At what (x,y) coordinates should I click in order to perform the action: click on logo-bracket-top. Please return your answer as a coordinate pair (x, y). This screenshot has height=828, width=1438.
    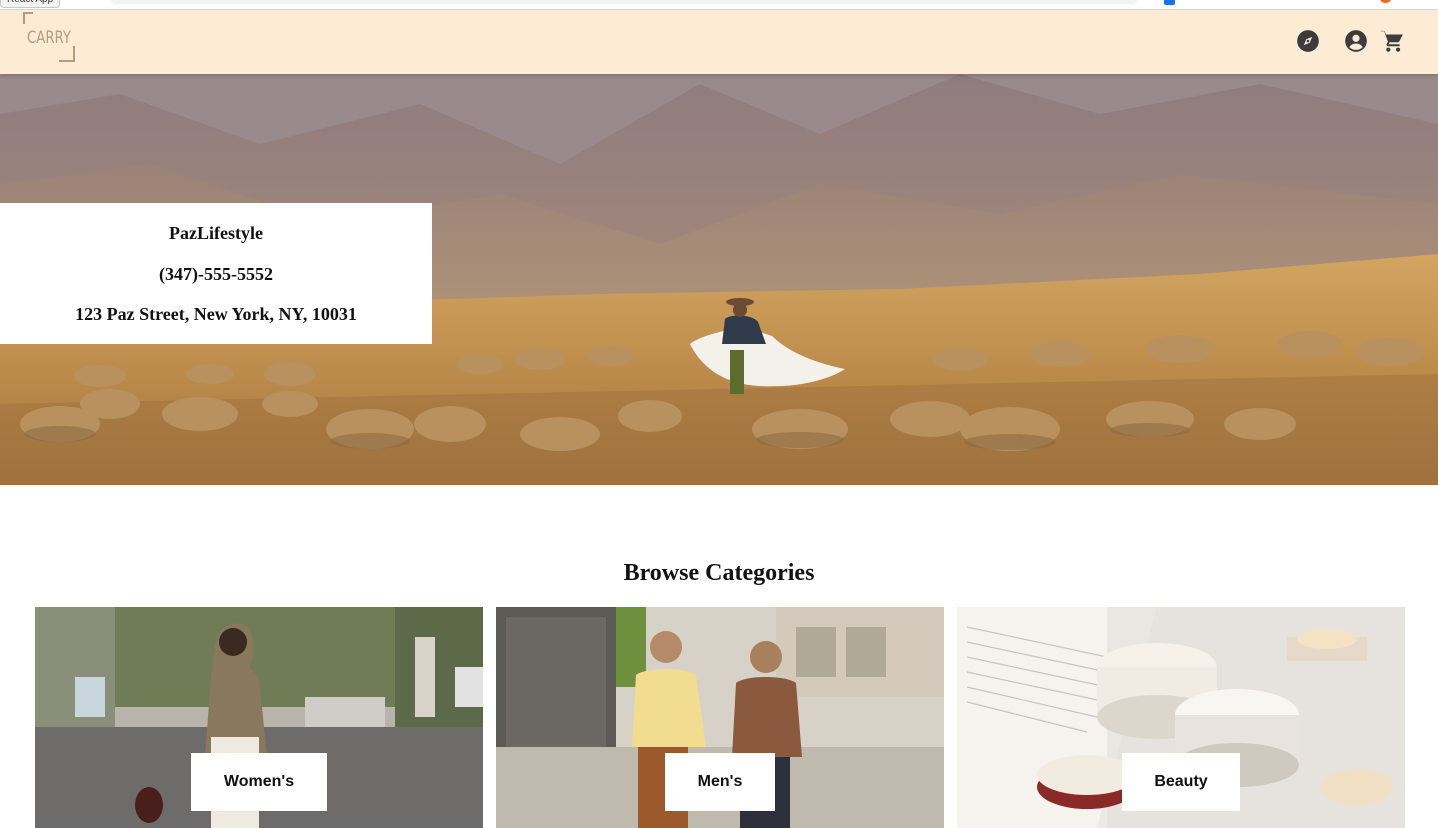
    Looking at the image, I should click on (28, 18).